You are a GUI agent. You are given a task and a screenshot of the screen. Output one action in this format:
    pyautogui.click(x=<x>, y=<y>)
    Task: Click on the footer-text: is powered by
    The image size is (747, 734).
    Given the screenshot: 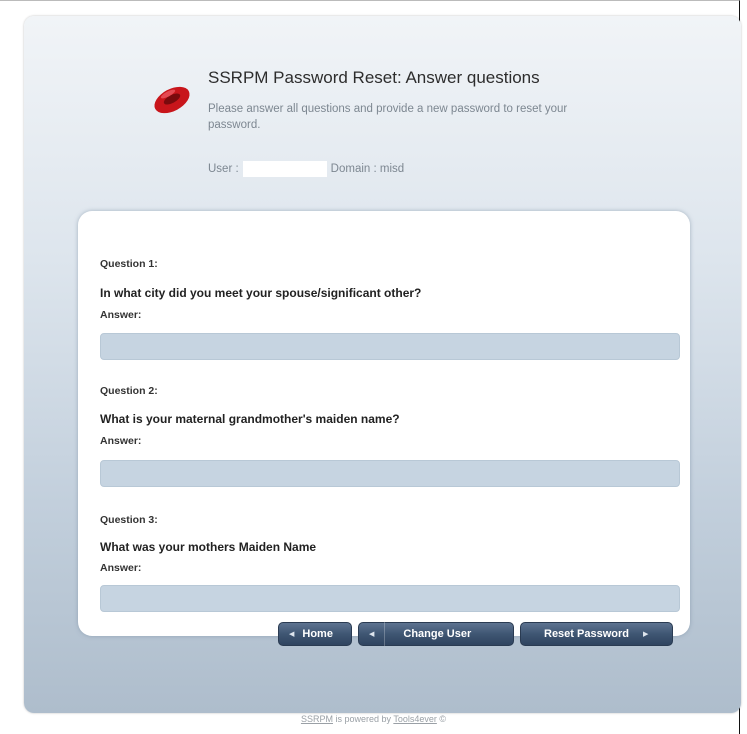 What is the action you would take?
    pyautogui.click(x=363, y=719)
    